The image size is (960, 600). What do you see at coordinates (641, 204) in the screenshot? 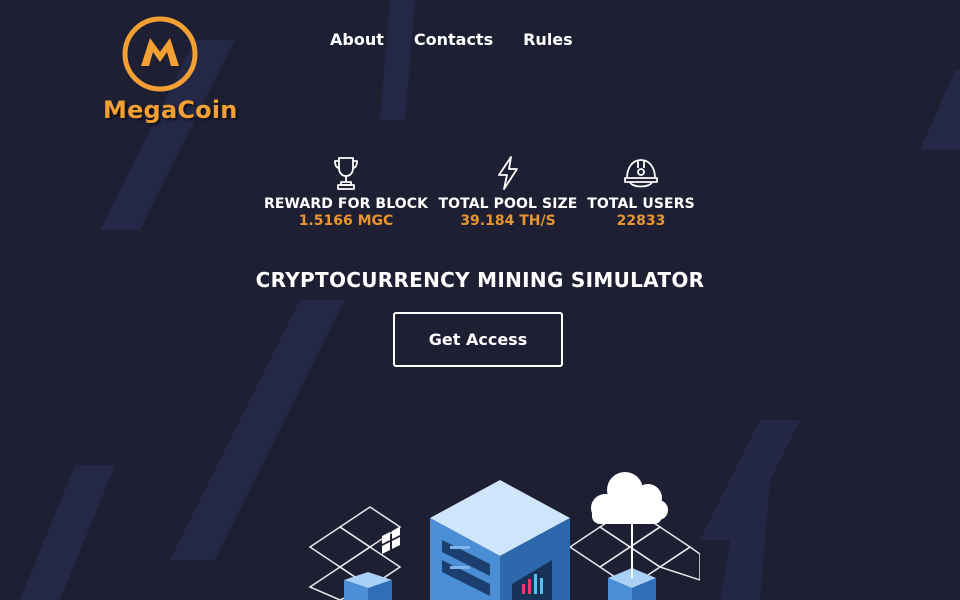
I see `stat-users-label: TOTAL USERS` at bounding box center [641, 204].